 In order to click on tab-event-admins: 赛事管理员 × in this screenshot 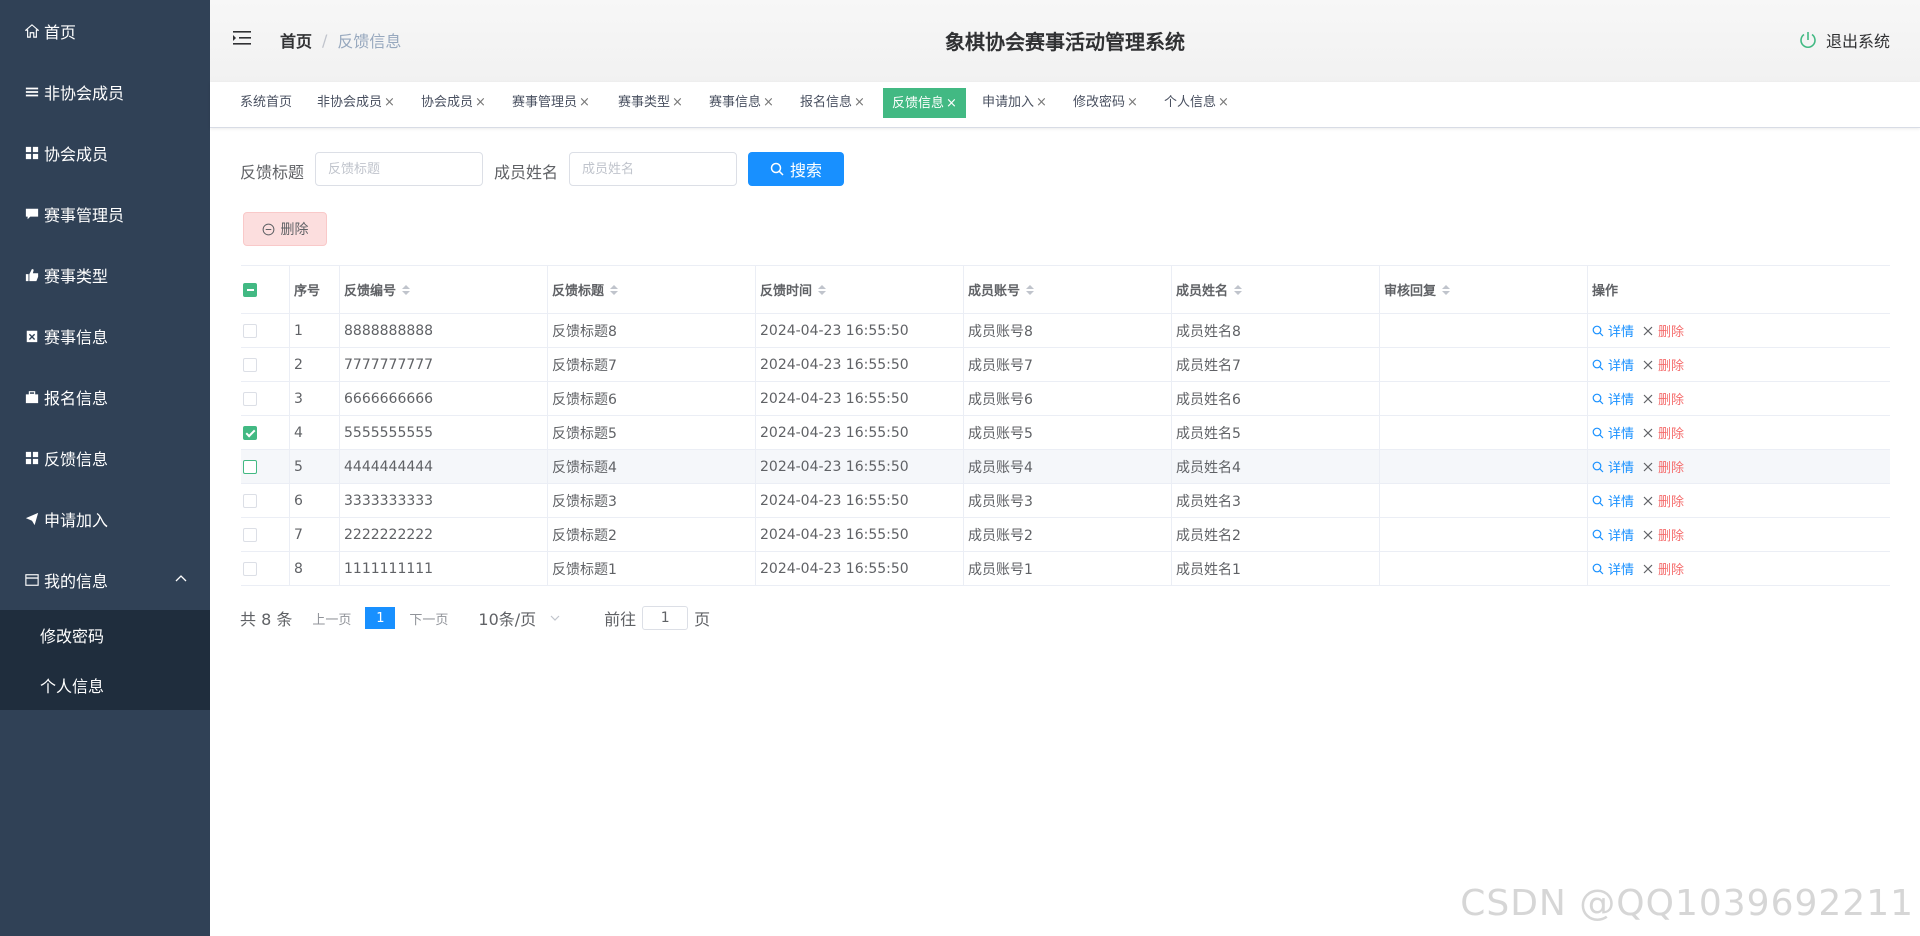, I will do `click(551, 103)`.